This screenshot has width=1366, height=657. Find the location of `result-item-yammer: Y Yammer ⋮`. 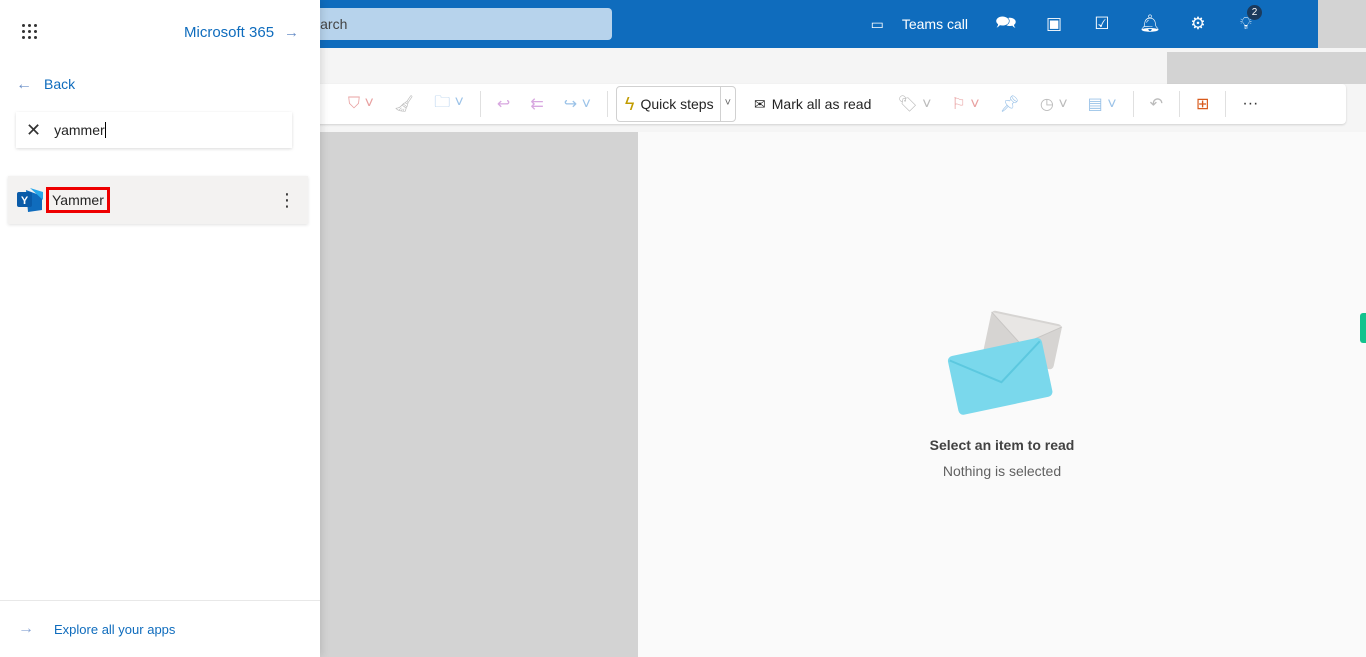

result-item-yammer: Y Yammer ⋮ is located at coordinates (158, 200).